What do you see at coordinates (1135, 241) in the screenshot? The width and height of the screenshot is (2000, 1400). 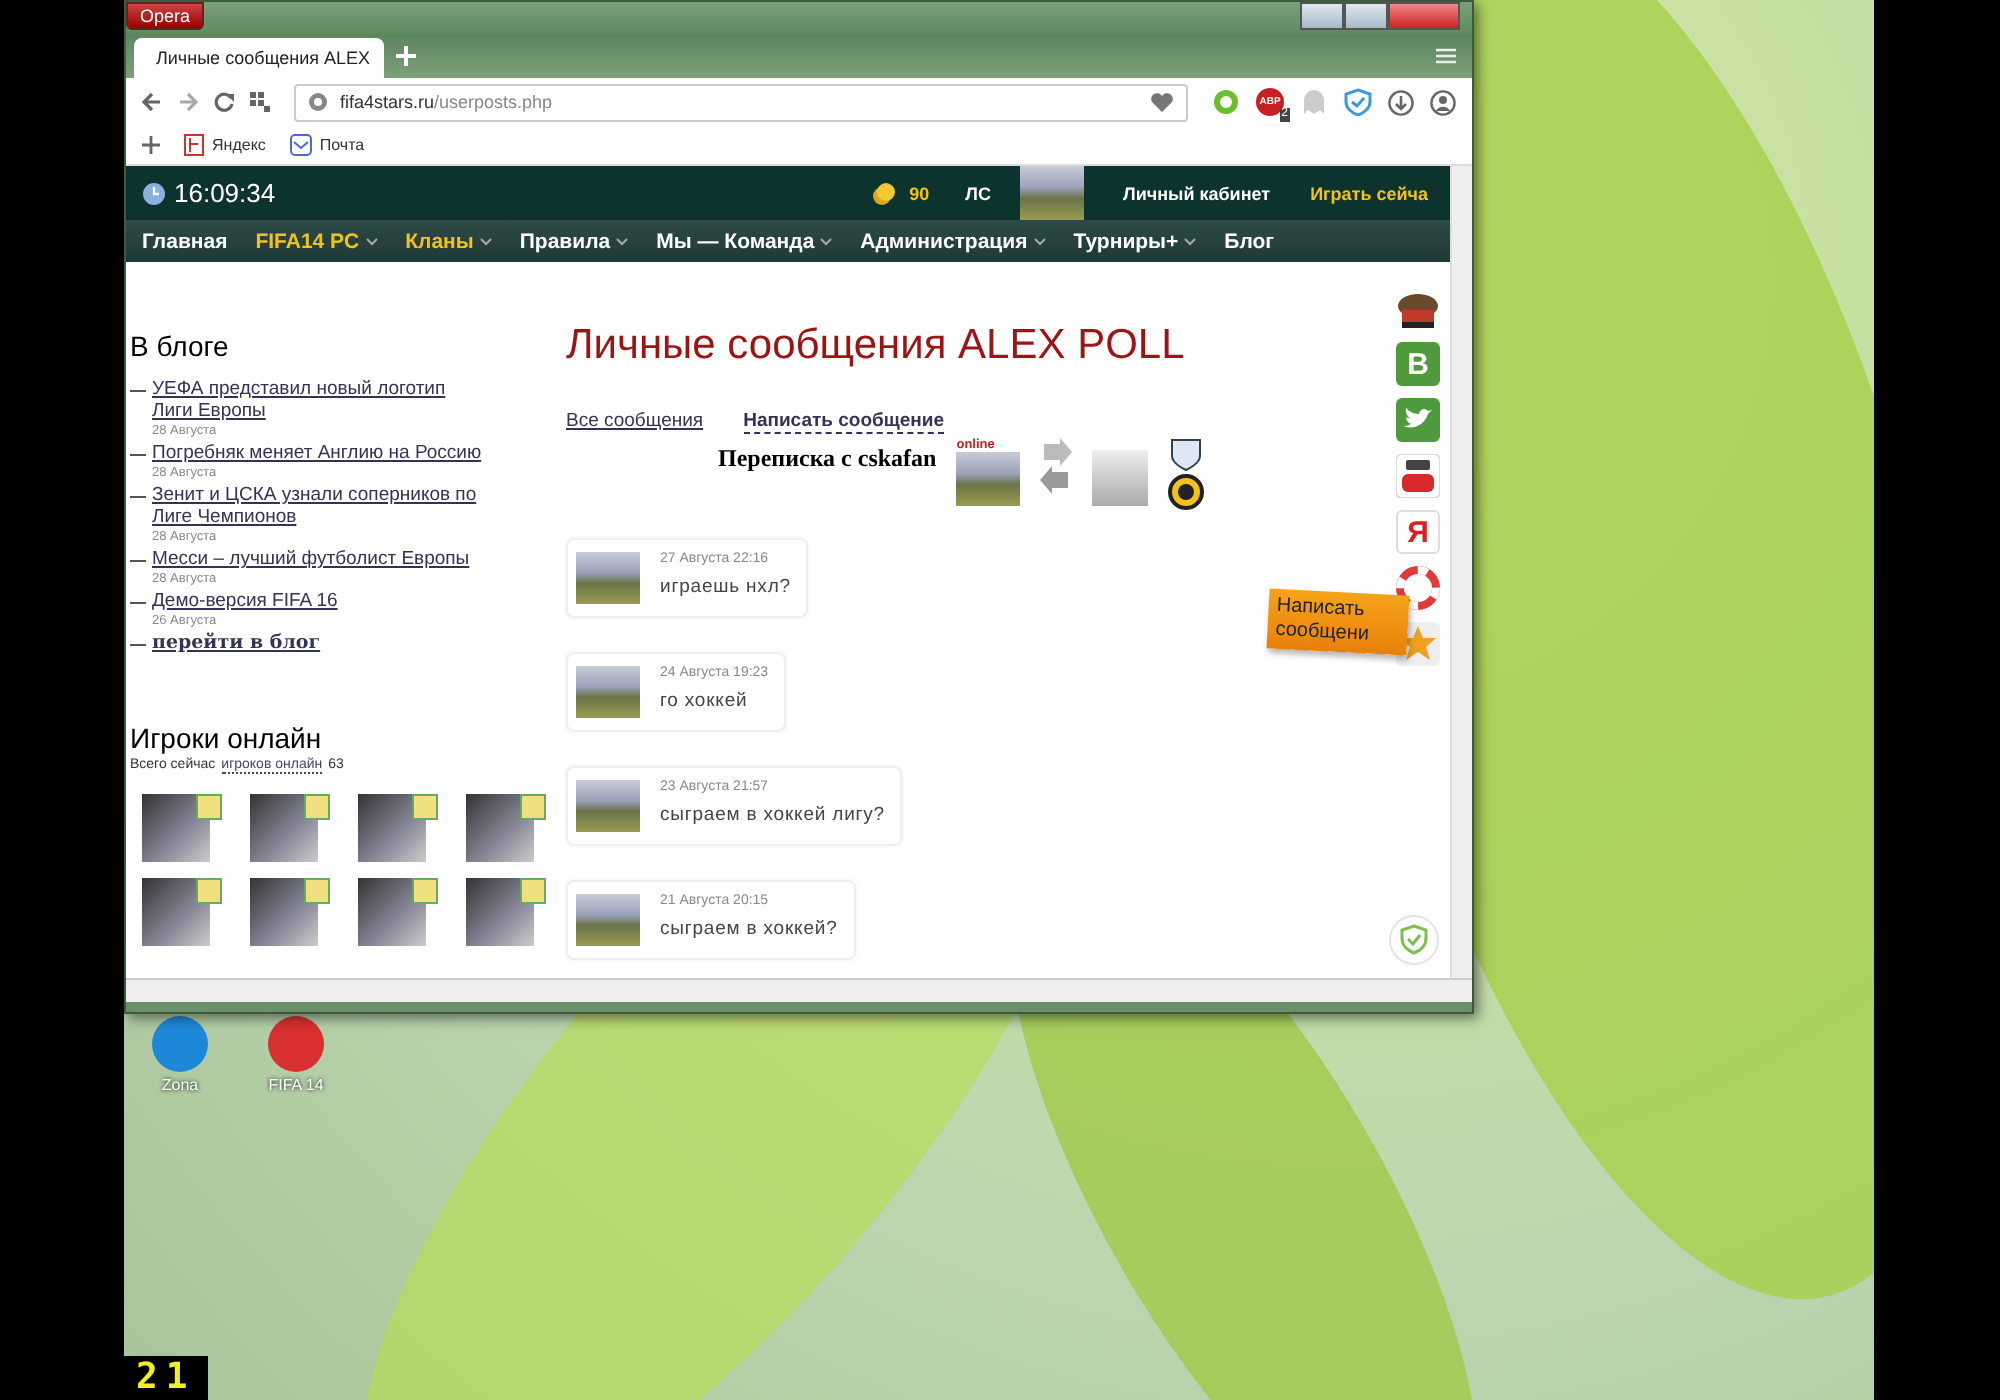 I see `nav-item: Турниры+` at bounding box center [1135, 241].